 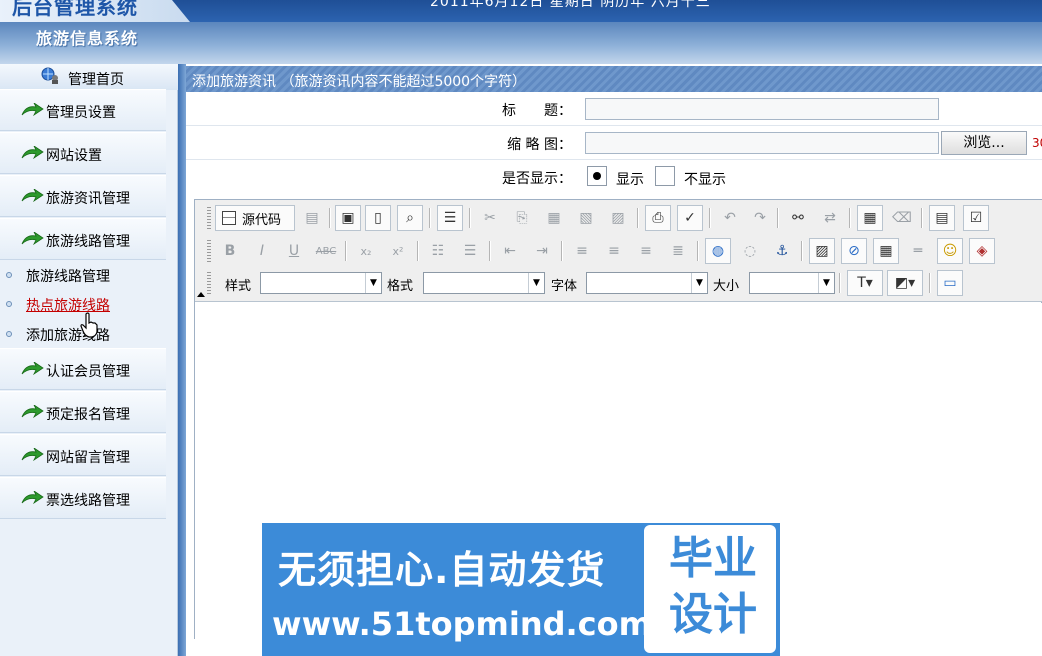 I want to click on format-select: ▼, so click(x=484, y=283).